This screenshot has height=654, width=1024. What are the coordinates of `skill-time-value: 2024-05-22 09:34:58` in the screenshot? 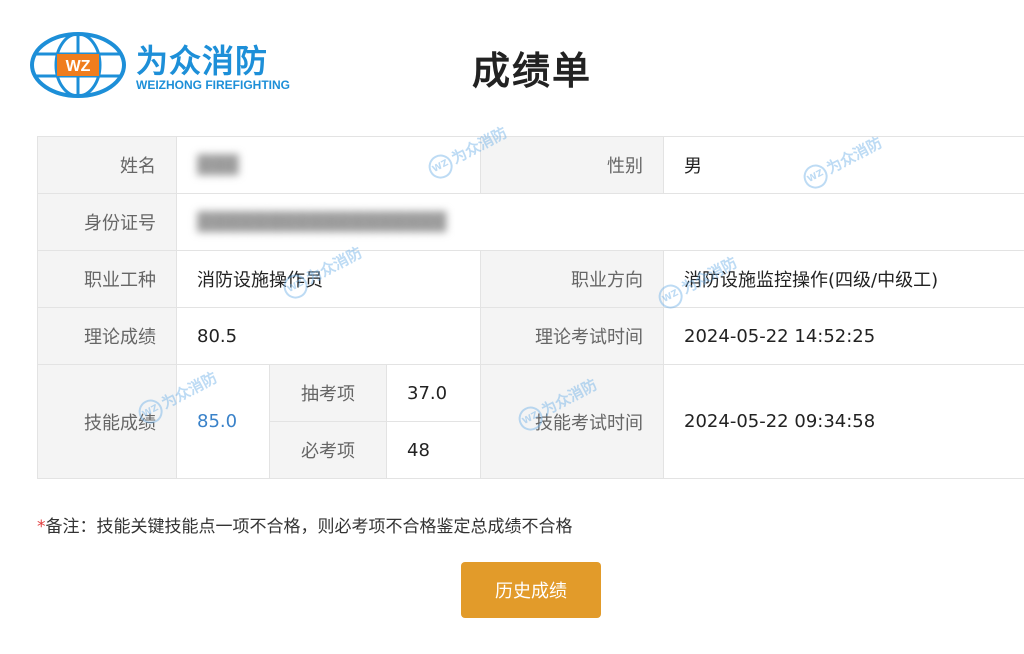 It's located at (843, 421).